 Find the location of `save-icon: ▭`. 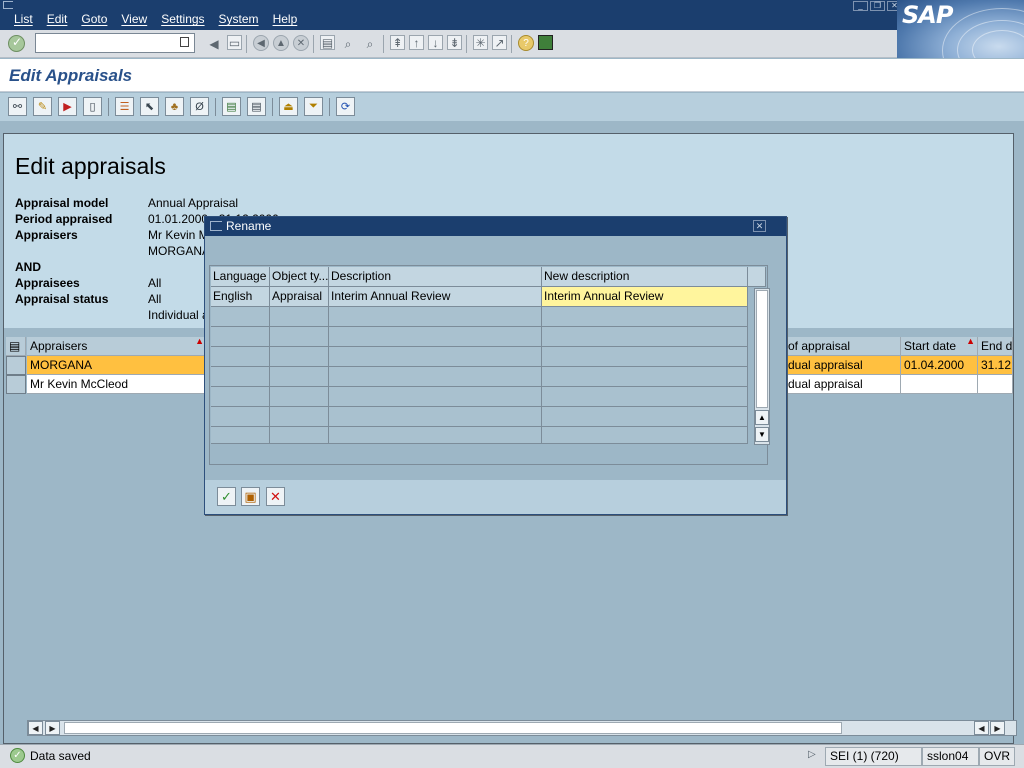

save-icon: ▭ is located at coordinates (234, 42).